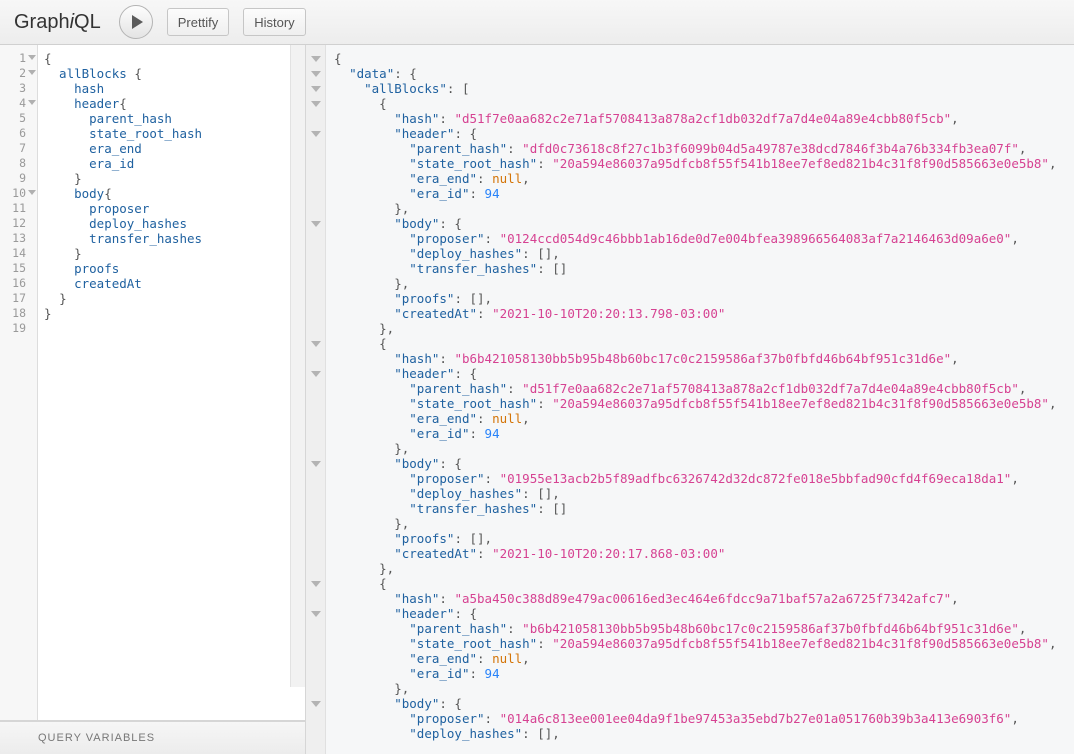 Image resolution: width=1074 pixels, height=754 pixels. What do you see at coordinates (552, 268) in the screenshot?
I see `json-token: : []` at bounding box center [552, 268].